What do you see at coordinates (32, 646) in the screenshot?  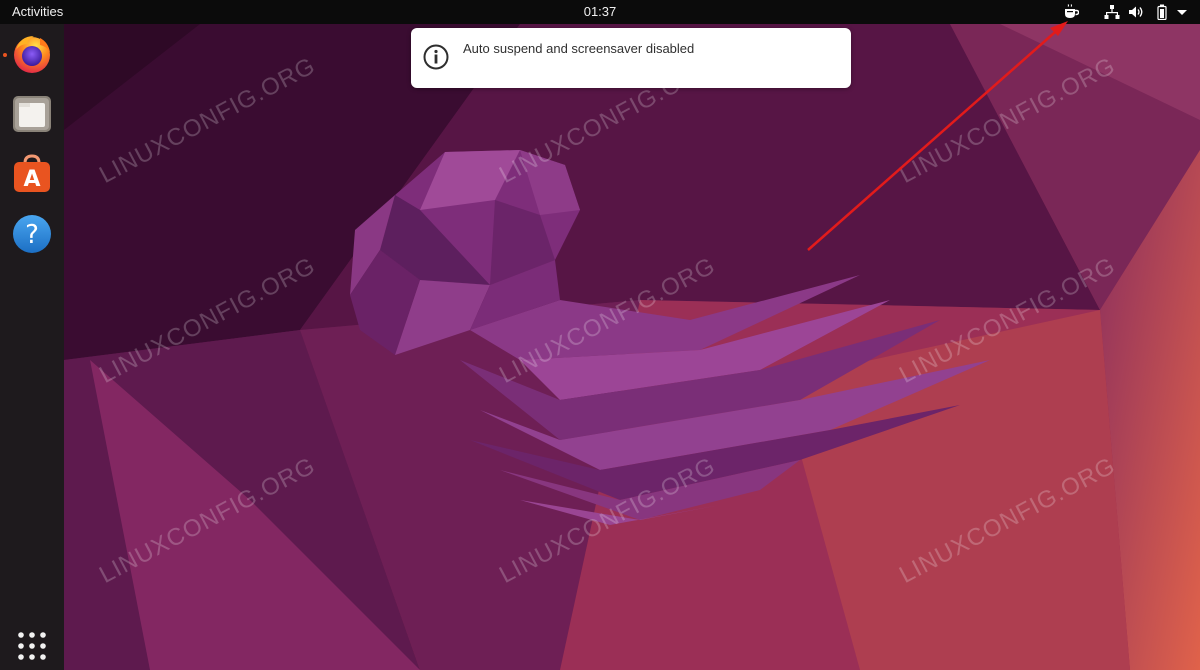 I see `show-applications-icon` at bounding box center [32, 646].